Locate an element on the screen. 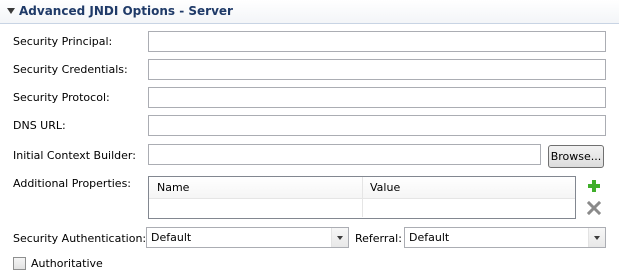 Image resolution: width=619 pixels, height=278 pixels. plus-icon is located at coordinates (594, 186).